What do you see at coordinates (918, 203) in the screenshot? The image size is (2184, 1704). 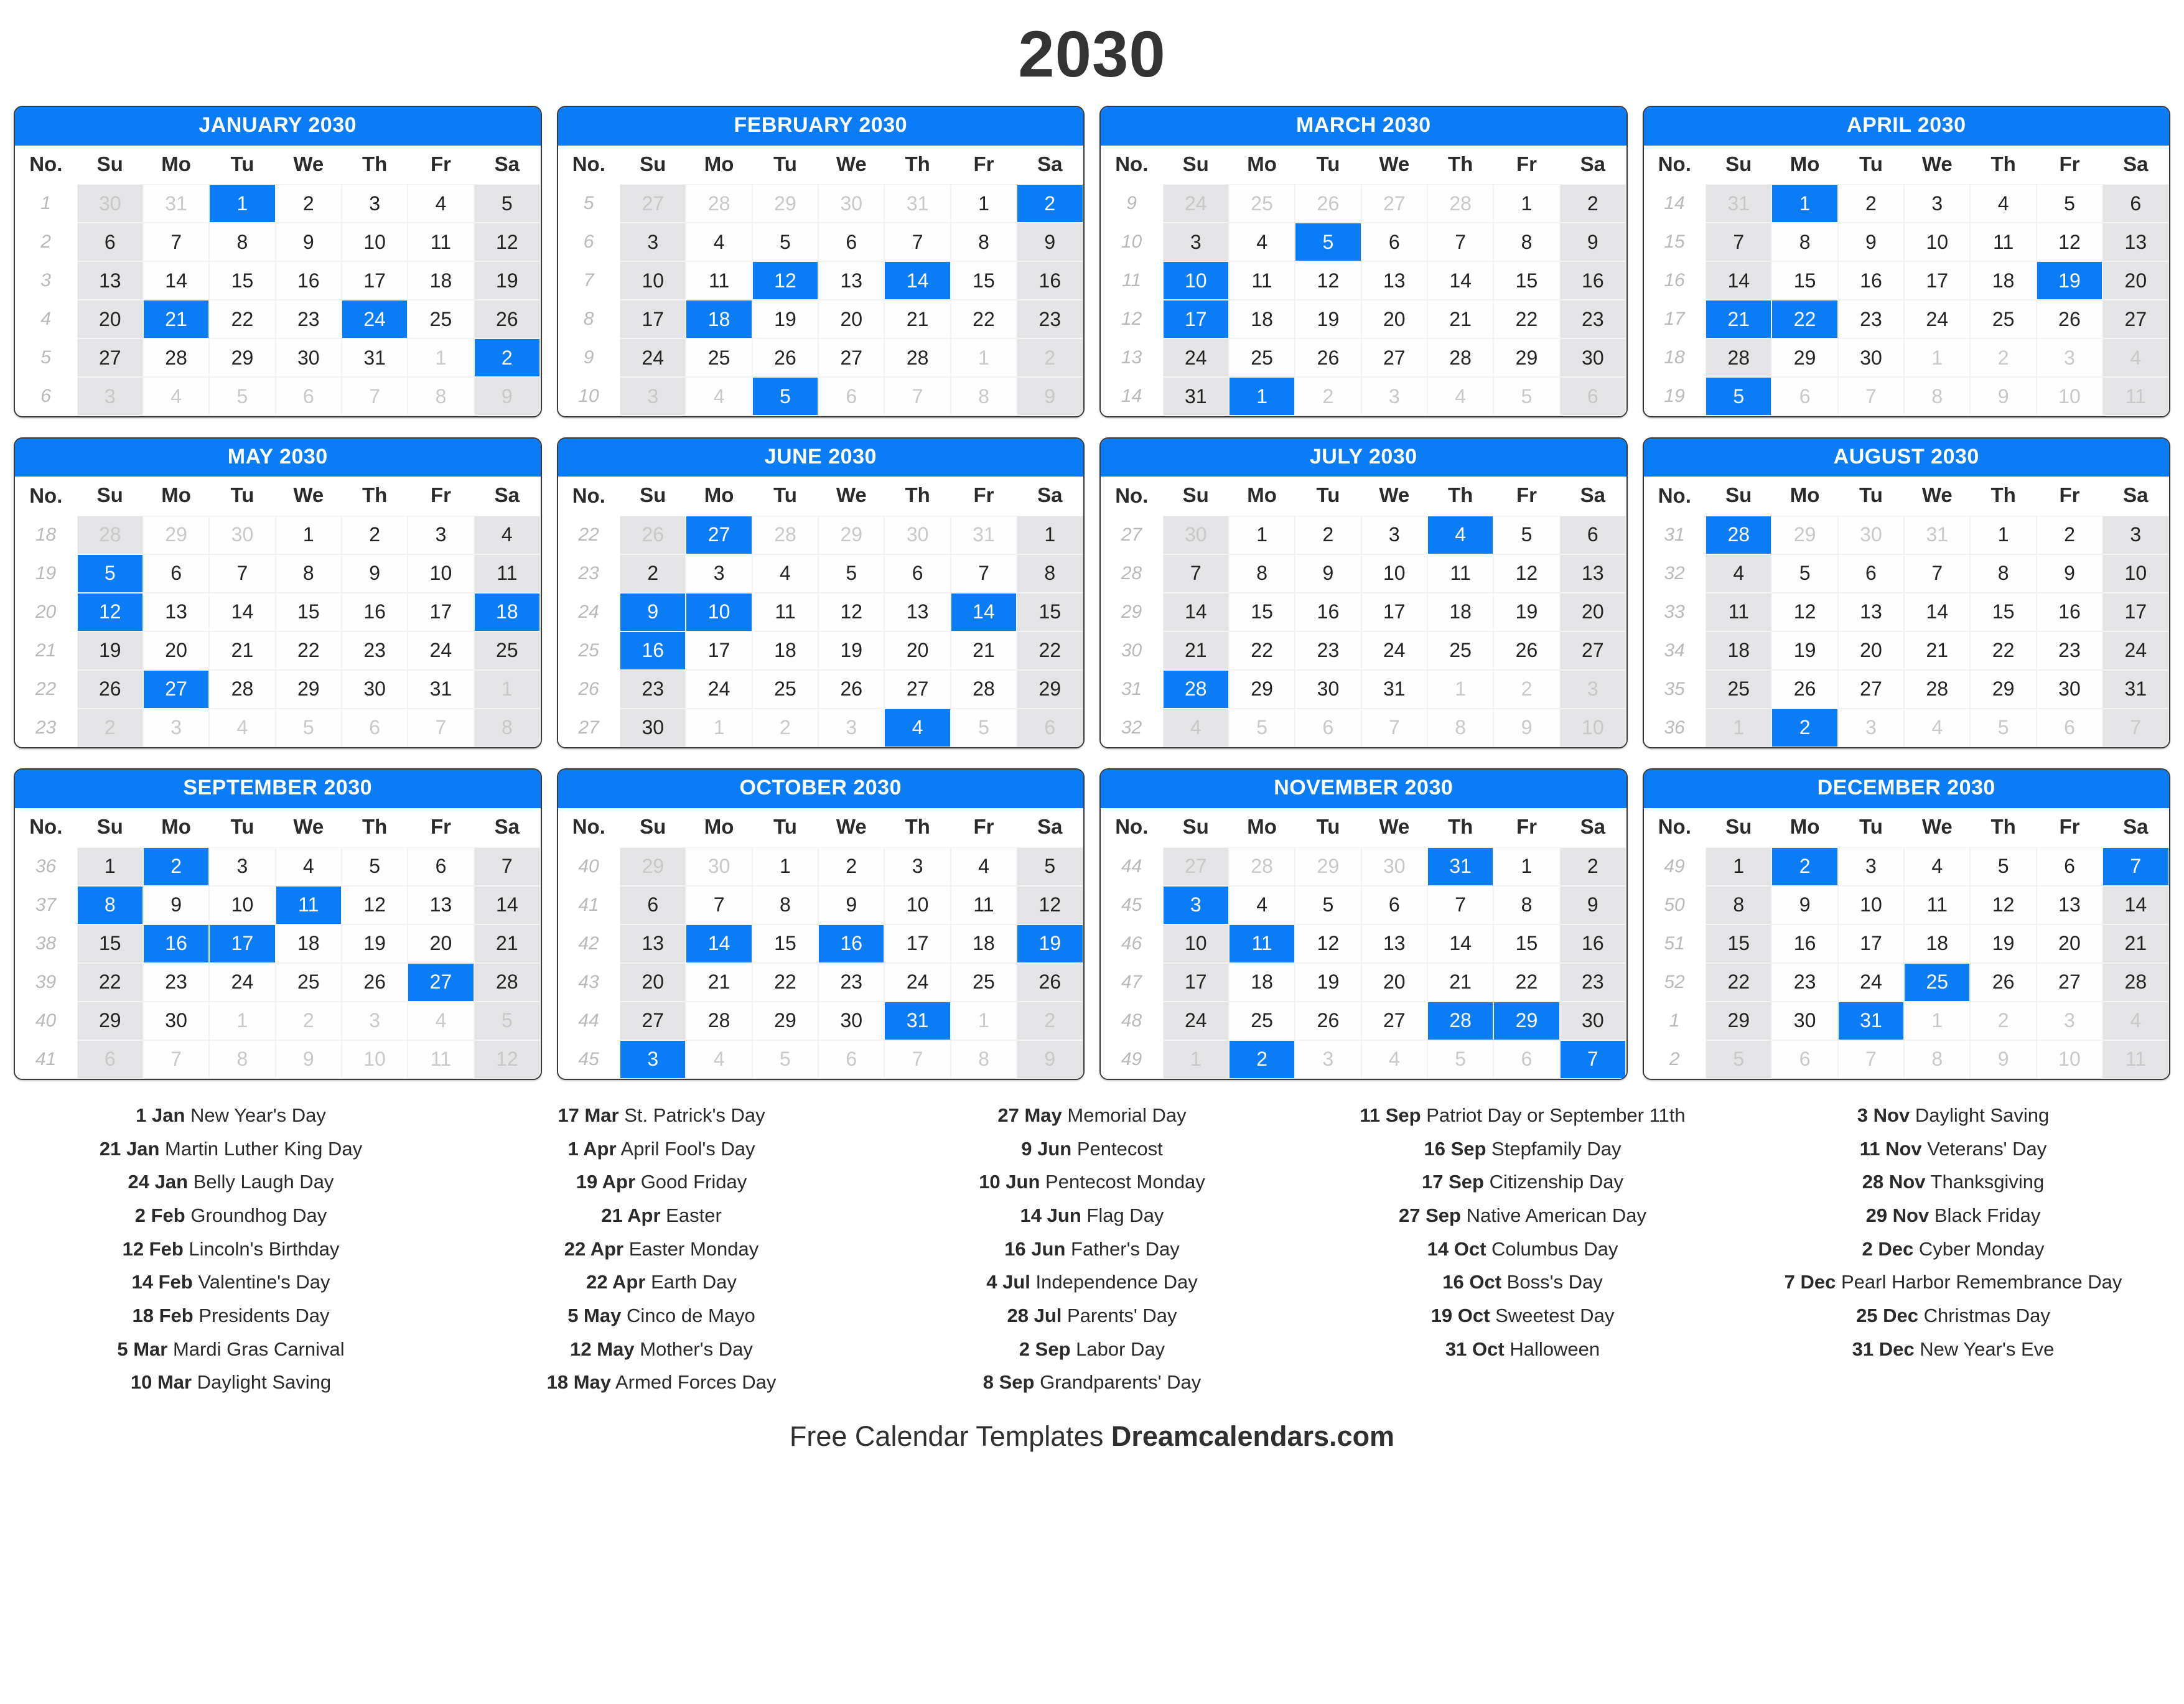 I see `day-cell-adjacent-month: 31` at bounding box center [918, 203].